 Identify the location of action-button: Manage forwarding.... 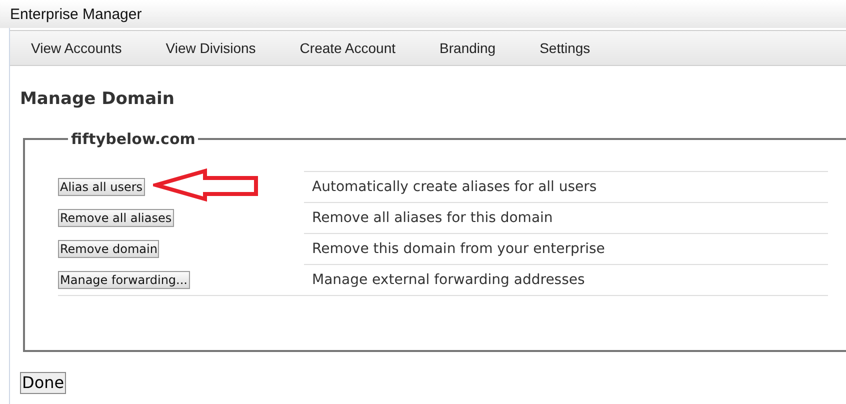
(124, 279).